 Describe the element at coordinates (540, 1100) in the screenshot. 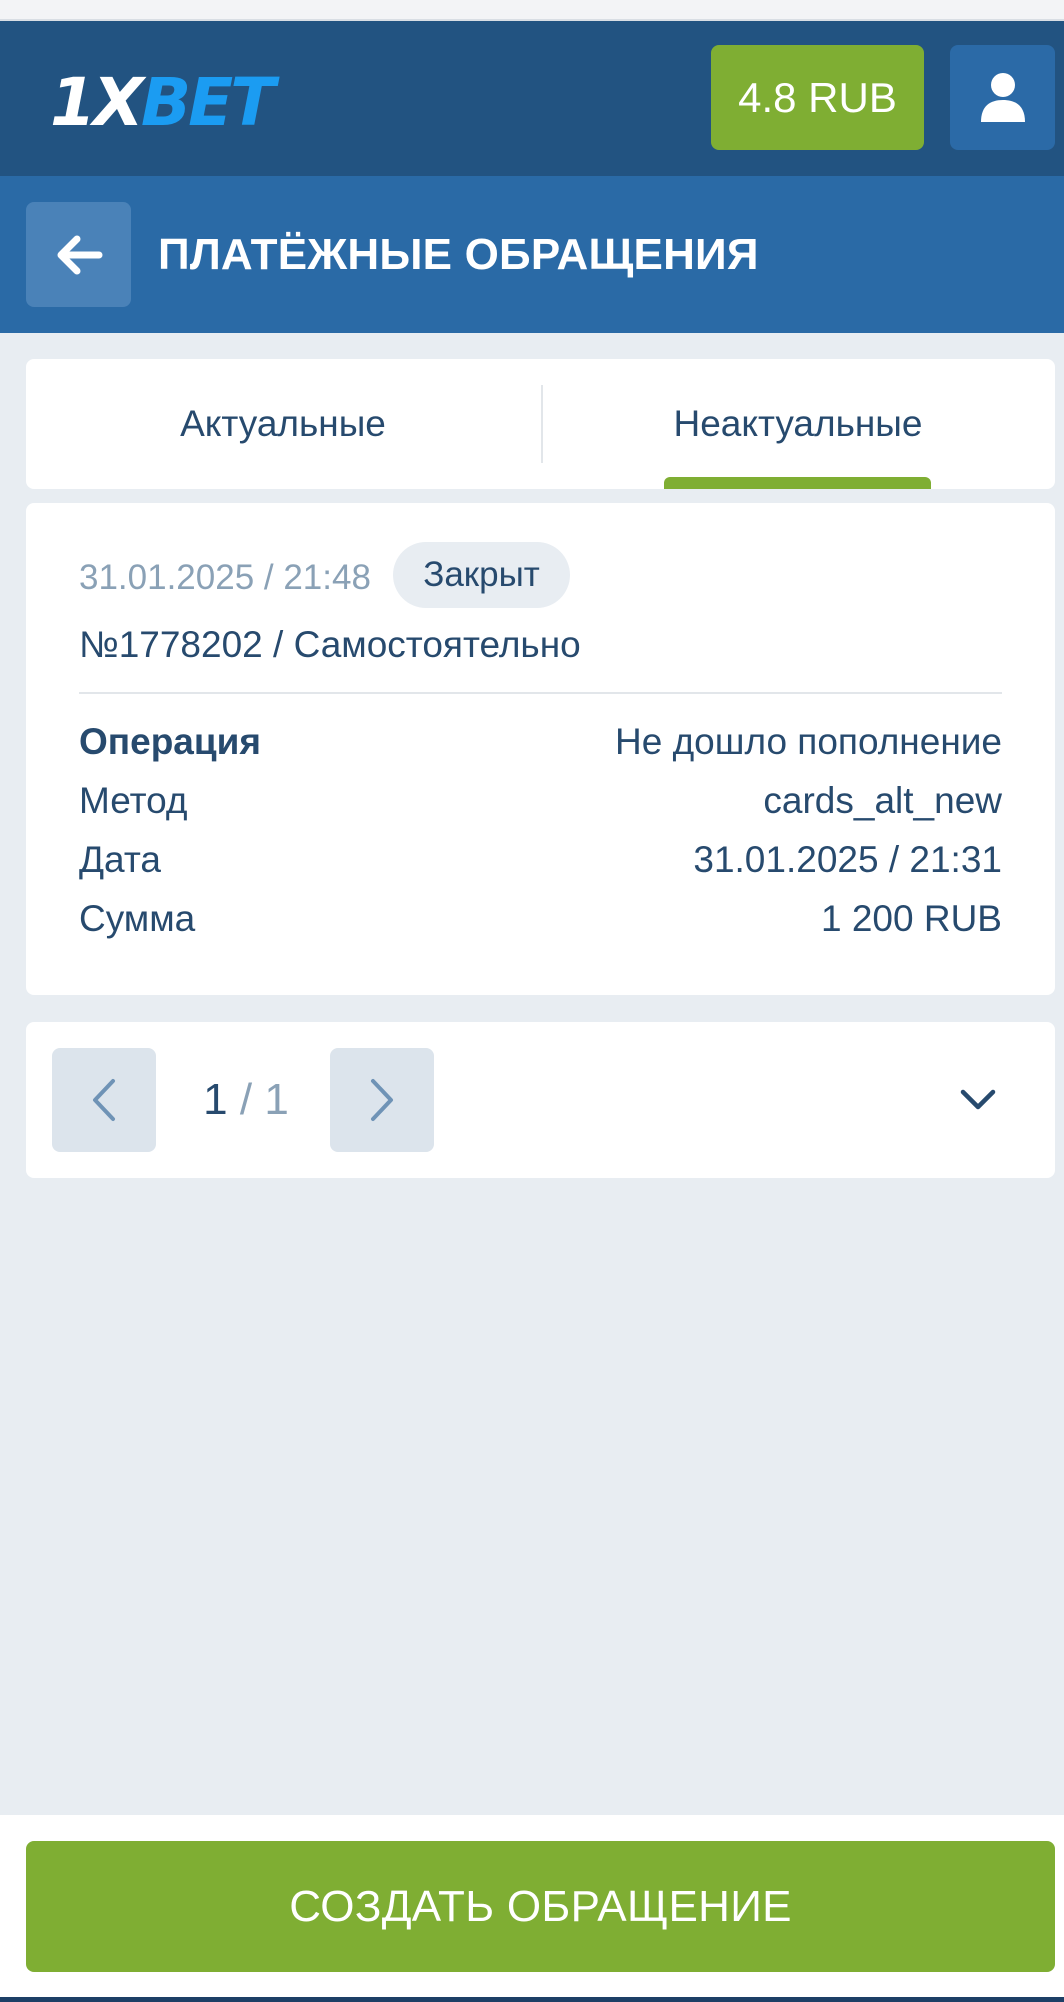

I see `pagination: 1 / 1` at that location.